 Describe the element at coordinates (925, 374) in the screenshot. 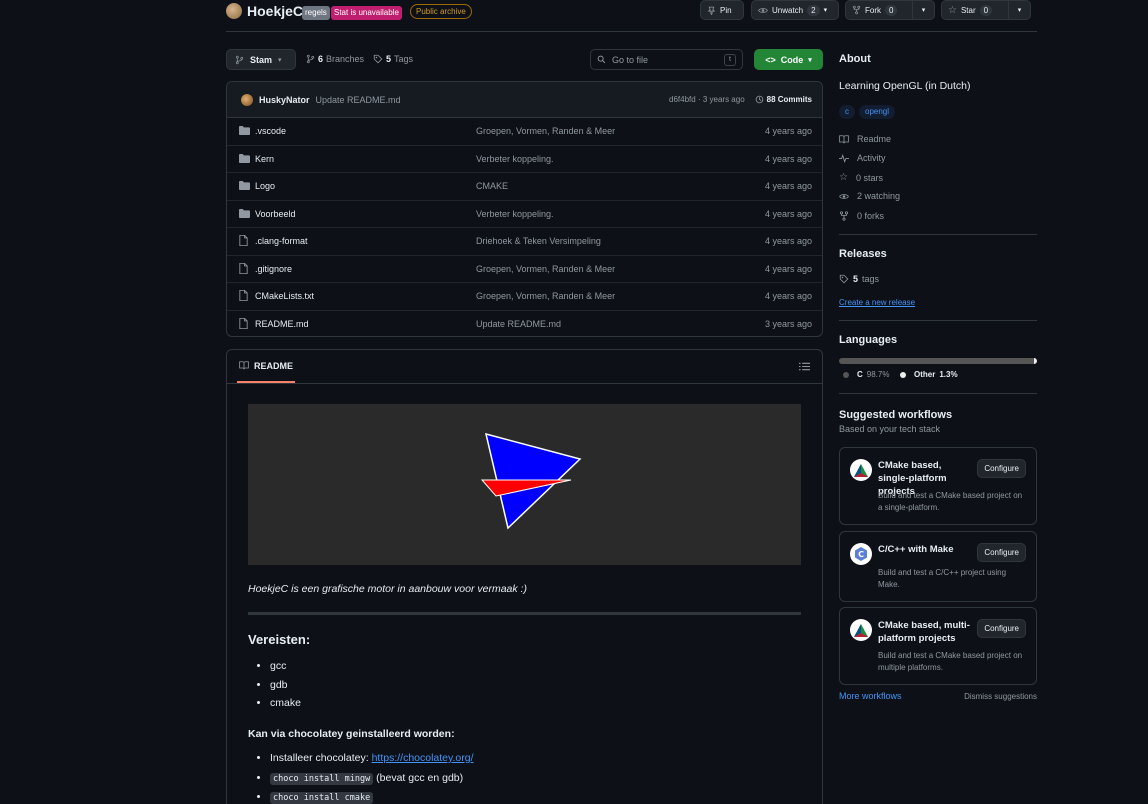

I see `language-other-name: Other` at that location.